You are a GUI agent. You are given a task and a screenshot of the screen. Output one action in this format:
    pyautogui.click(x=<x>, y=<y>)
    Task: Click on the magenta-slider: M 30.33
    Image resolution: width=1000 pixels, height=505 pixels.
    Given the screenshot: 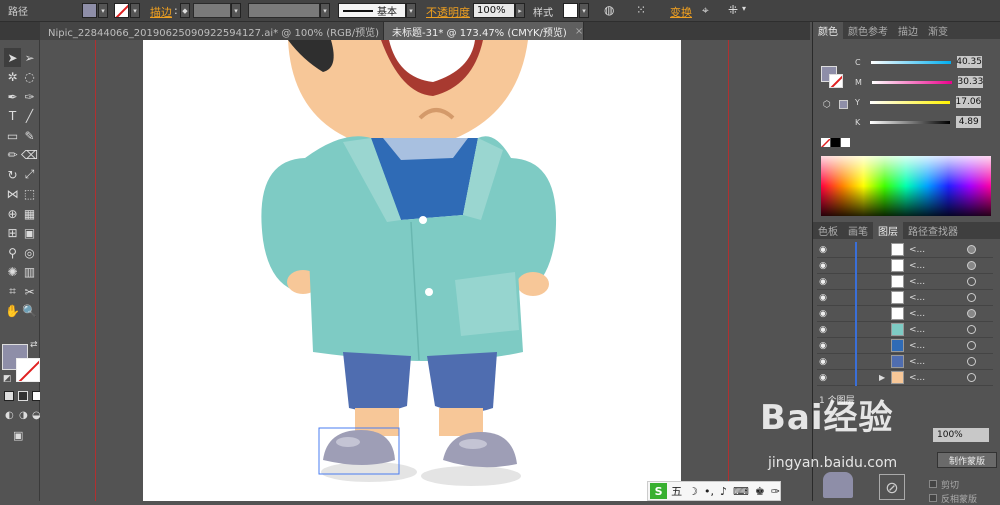 What is the action you would take?
    pyautogui.click(x=925, y=82)
    